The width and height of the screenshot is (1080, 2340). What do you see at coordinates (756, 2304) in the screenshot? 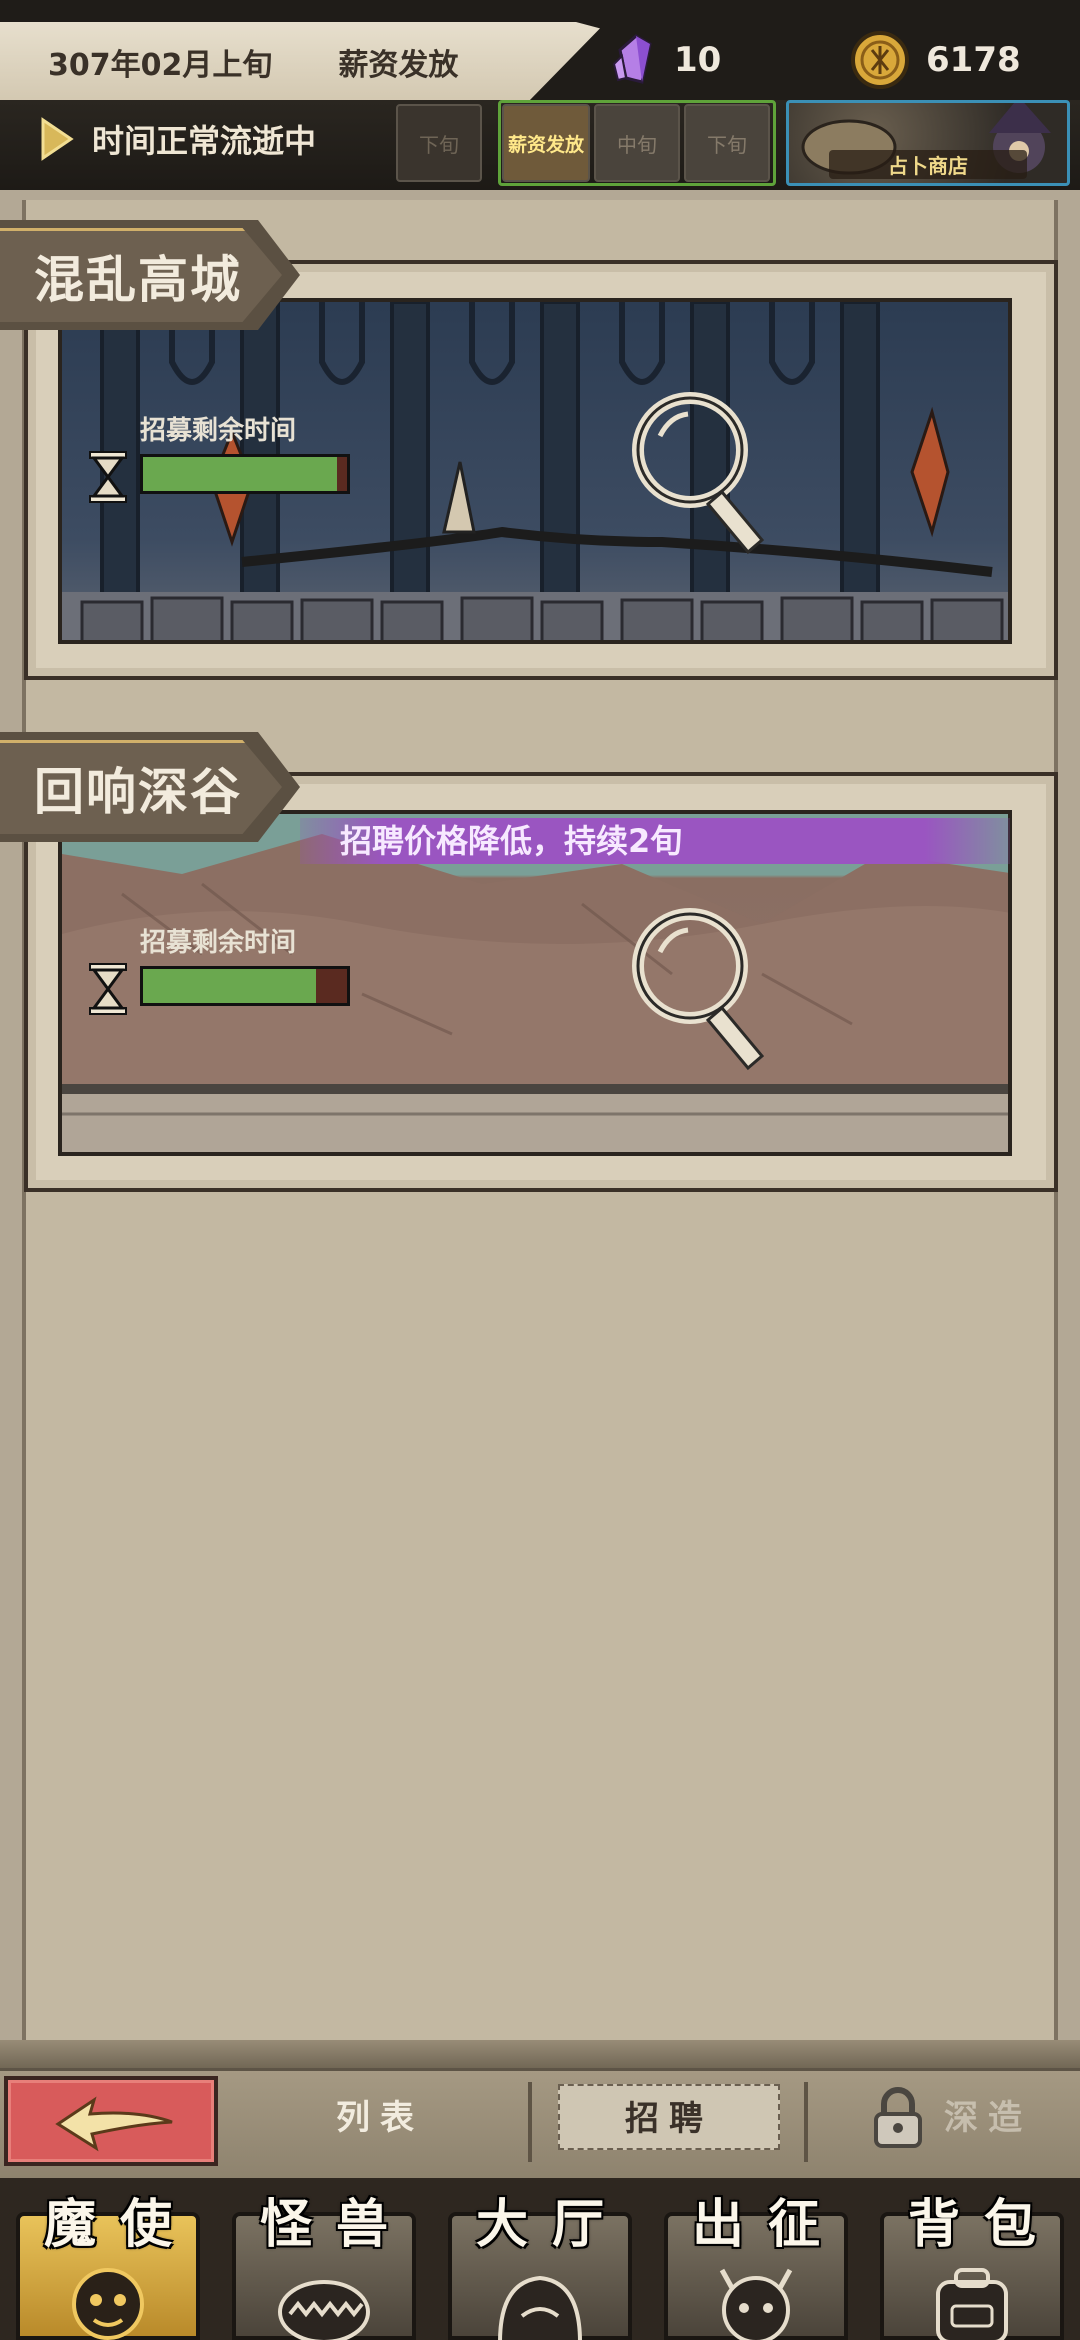
I see `expedition-icon` at bounding box center [756, 2304].